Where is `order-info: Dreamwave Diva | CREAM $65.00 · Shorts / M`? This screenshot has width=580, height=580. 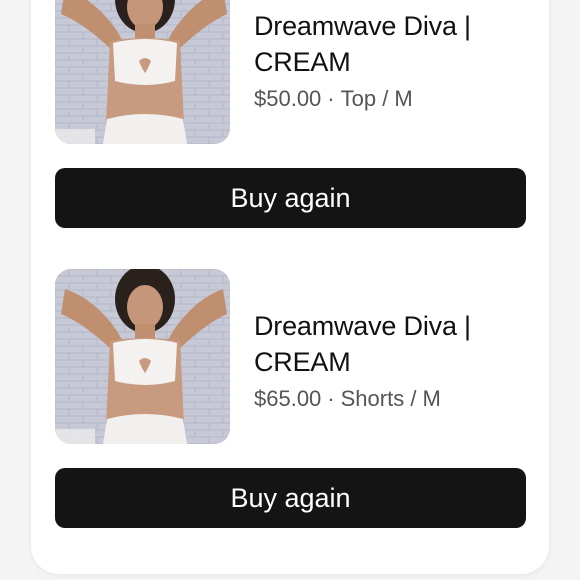 order-info: Dreamwave Diva | CREAM $65.00 · Shorts / M is located at coordinates (394, 361).